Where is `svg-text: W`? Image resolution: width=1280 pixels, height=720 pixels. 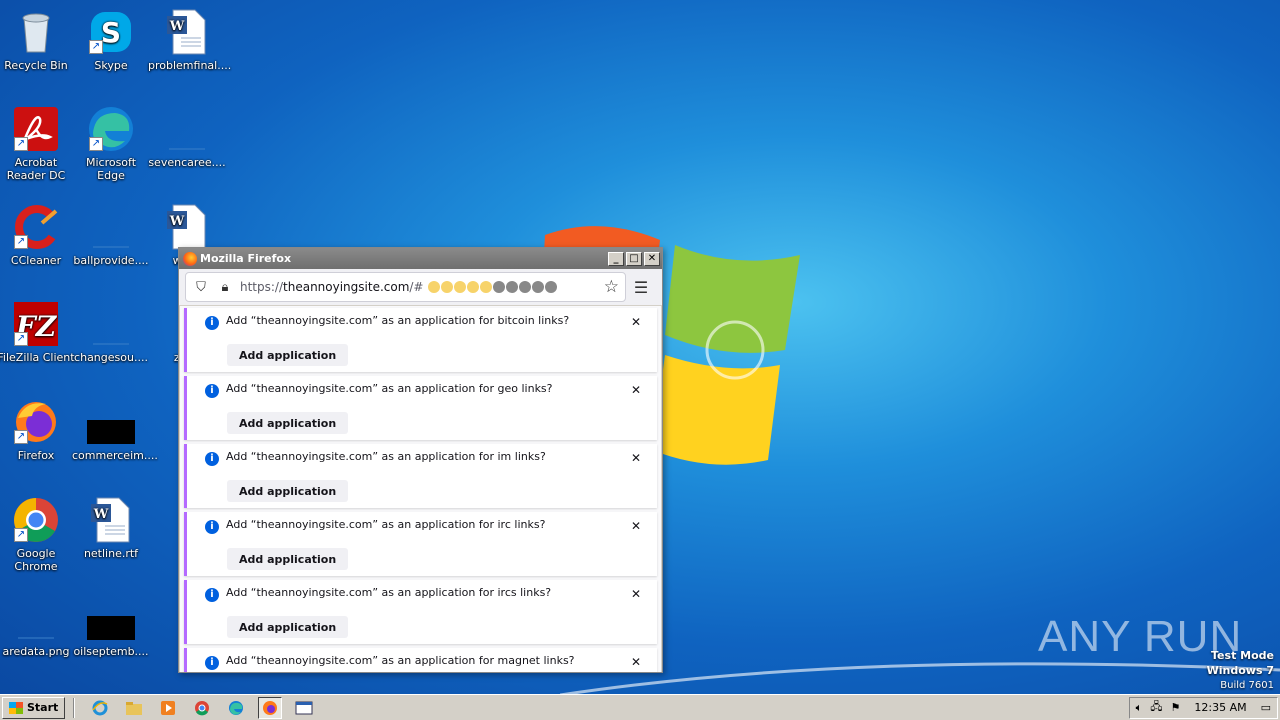
svg-text: W is located at coordinates (177, 221).